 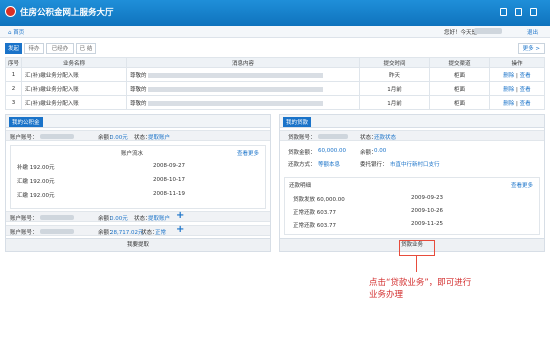 I want to click on account-blurred, so click(x=57, y=136).